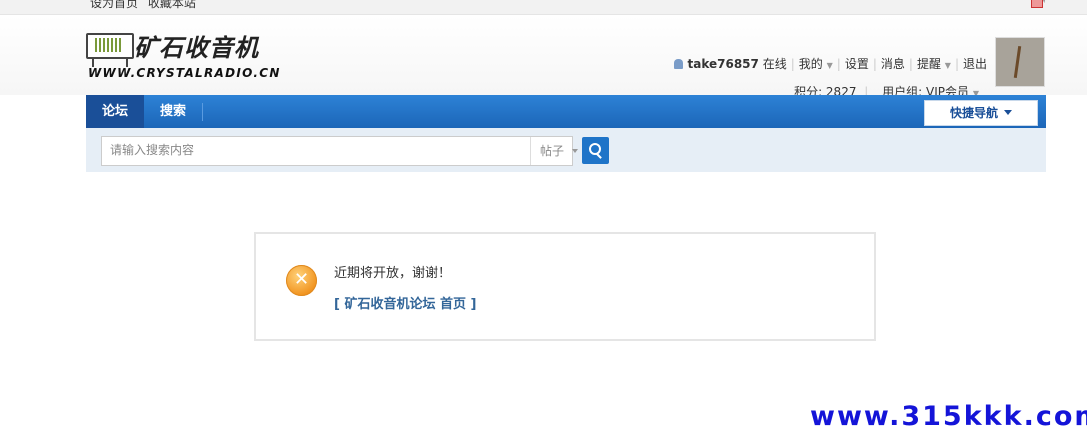 This screenshot has height=435, width=1087. I want to click on logout-link: 退出, so click(975, 64).